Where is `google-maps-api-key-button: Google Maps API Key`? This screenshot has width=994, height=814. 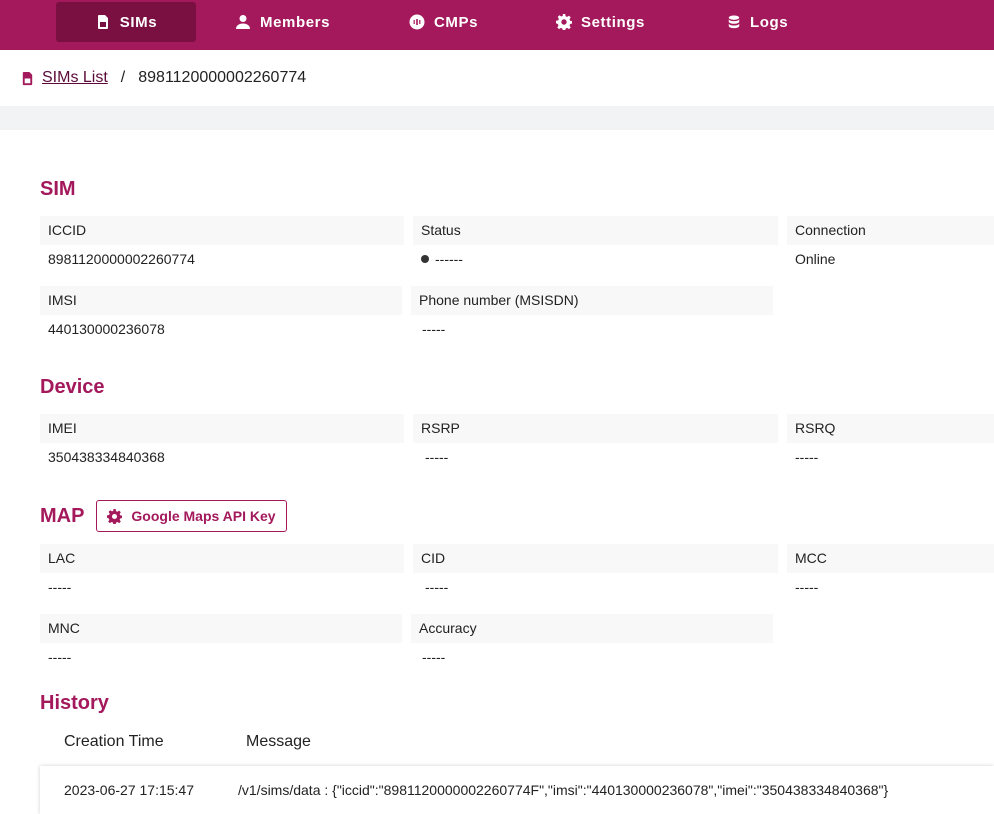
google-maps-api-key-button: Google Maps API Key is located at coordinates (191, 516).